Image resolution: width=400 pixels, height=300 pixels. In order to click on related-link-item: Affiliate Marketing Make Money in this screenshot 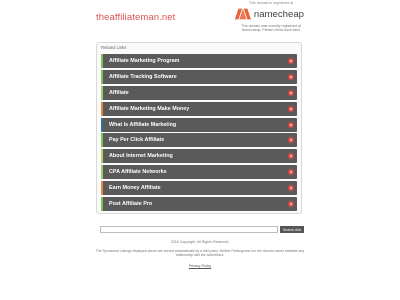, I will do `click(199, 108)`.